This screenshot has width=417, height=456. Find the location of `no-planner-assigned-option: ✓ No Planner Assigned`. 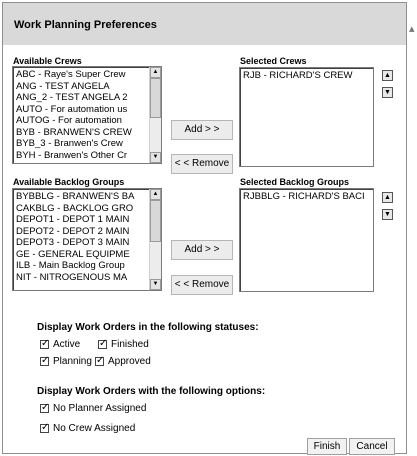

no-planner-assigned-option: ✓ No Planner Assigned is located at coordinates (93, 408).